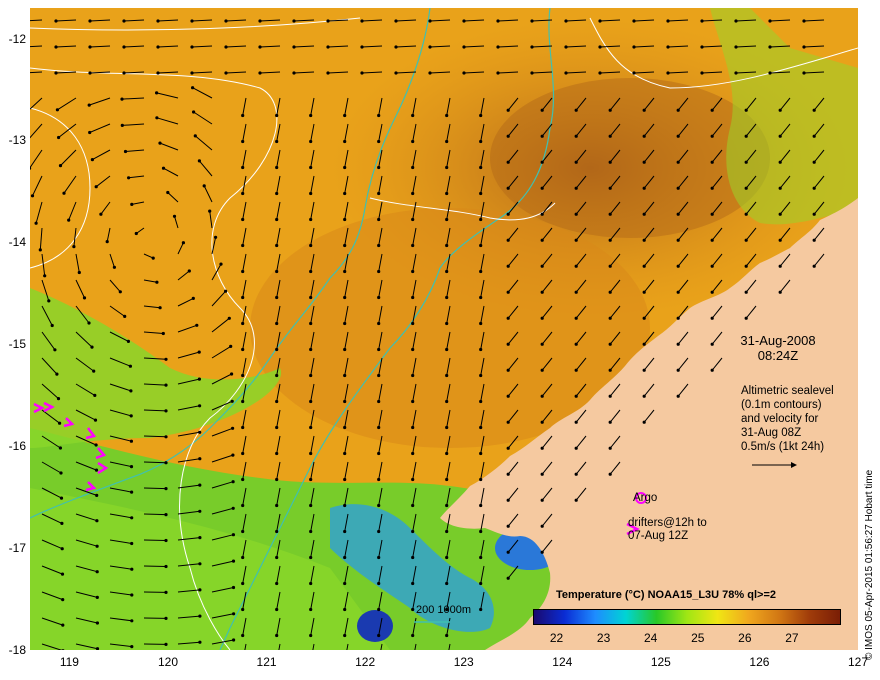 Image resolution: width=880 pixels, height=680 pixels. I want to click on cold-water-corner, so click(375, 626).